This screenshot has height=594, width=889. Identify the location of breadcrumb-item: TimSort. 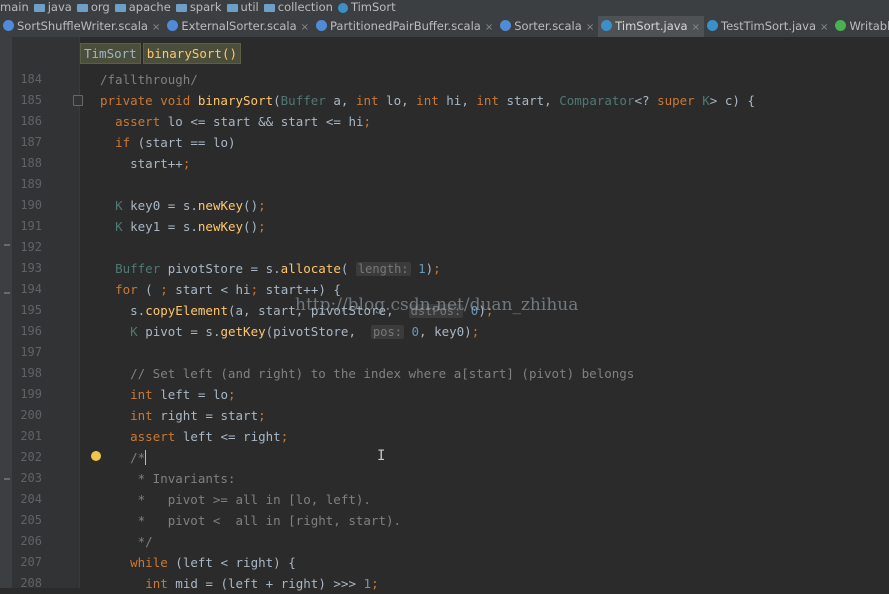
(366, 7).